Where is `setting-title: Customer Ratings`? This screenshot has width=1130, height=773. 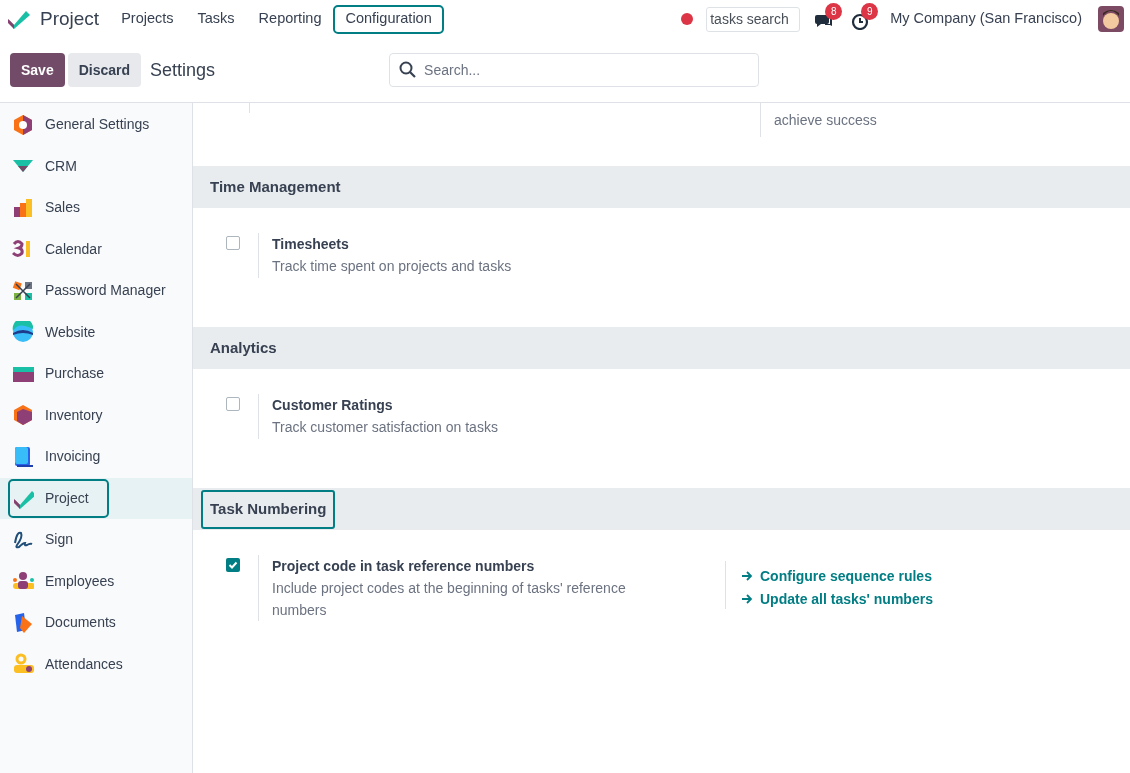
setting-title: Customer Ratings is located at coordinates (333, 405).